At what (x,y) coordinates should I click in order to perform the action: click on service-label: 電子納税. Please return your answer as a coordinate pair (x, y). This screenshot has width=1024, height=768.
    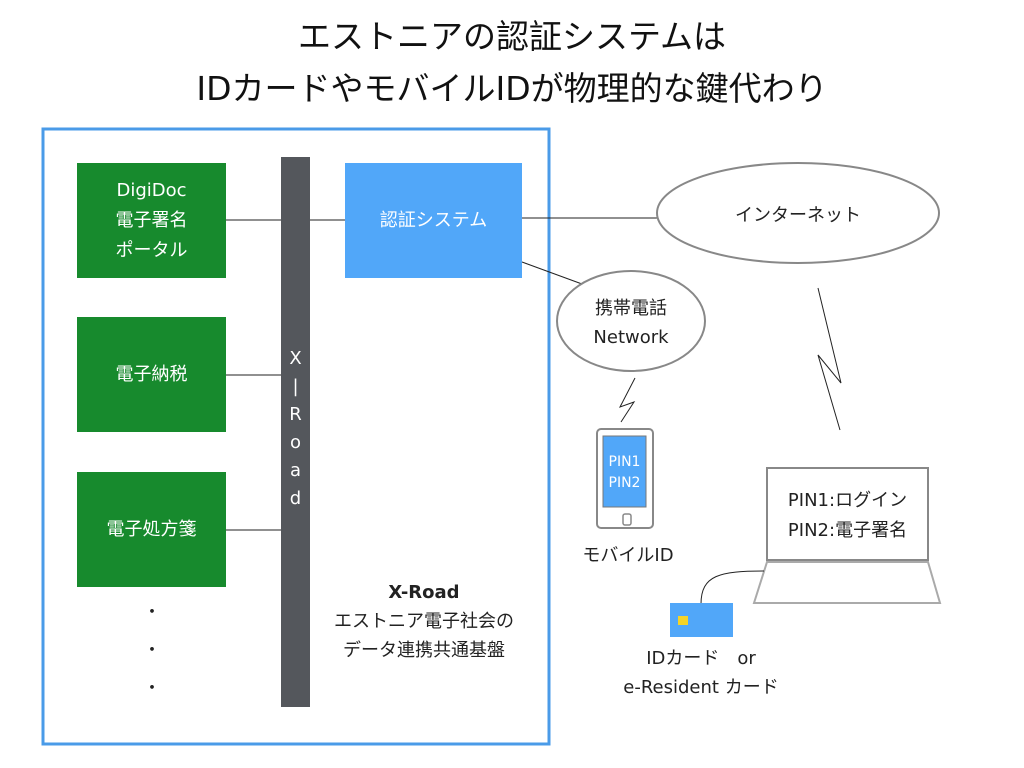
    Looking at the image, I should click on (151, 374).